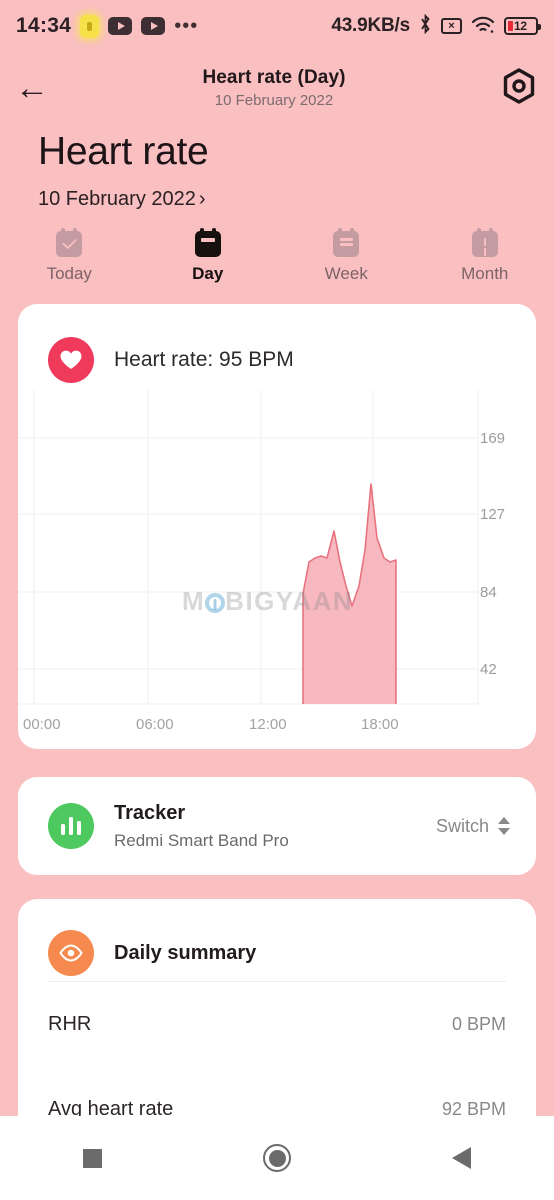 The width and height of the screenshot is (554, 1200). Describe the element at coordinates (274, 100) in the screenshot. I see `app-bar-subtitle: 10 February 2022` at that location.